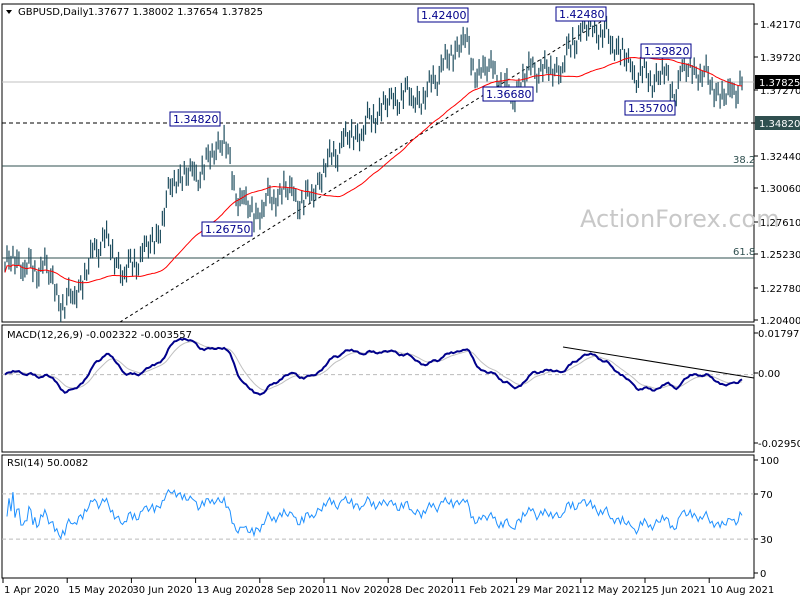  What do you see at coordinates (744, 160) in the screenshot?
I see `fib-label: 38.2` at bounding box center [744, 160].